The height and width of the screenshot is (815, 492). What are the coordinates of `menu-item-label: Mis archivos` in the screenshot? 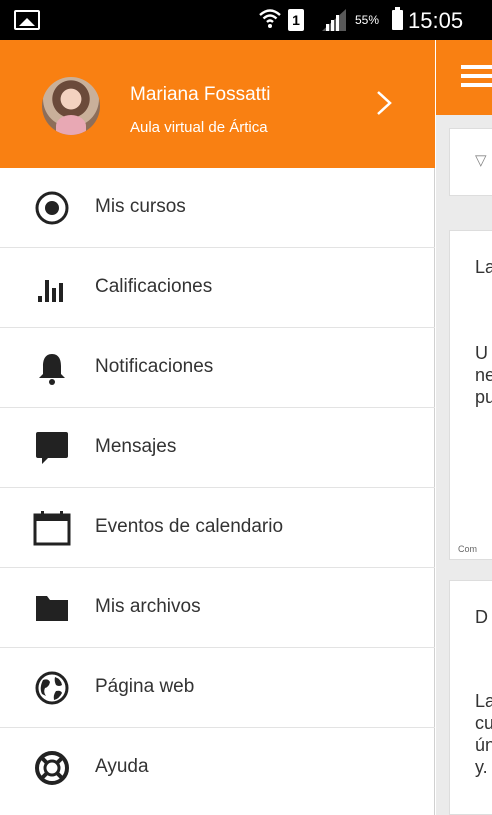 It's located at (148, 606).